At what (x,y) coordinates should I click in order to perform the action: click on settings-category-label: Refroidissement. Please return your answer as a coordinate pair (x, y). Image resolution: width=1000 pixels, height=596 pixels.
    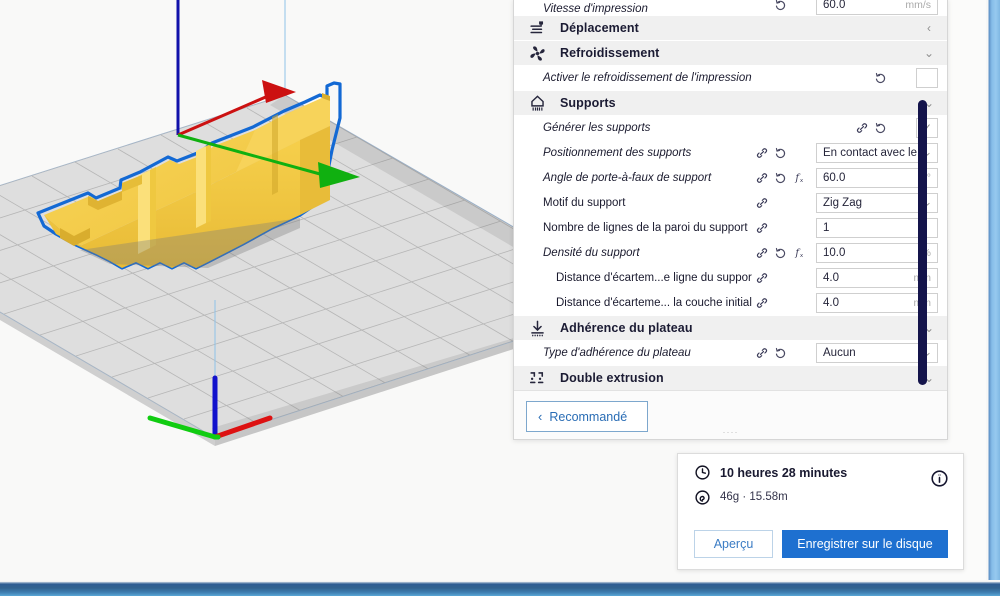
    Looking at the image, I should click on (610, 53).